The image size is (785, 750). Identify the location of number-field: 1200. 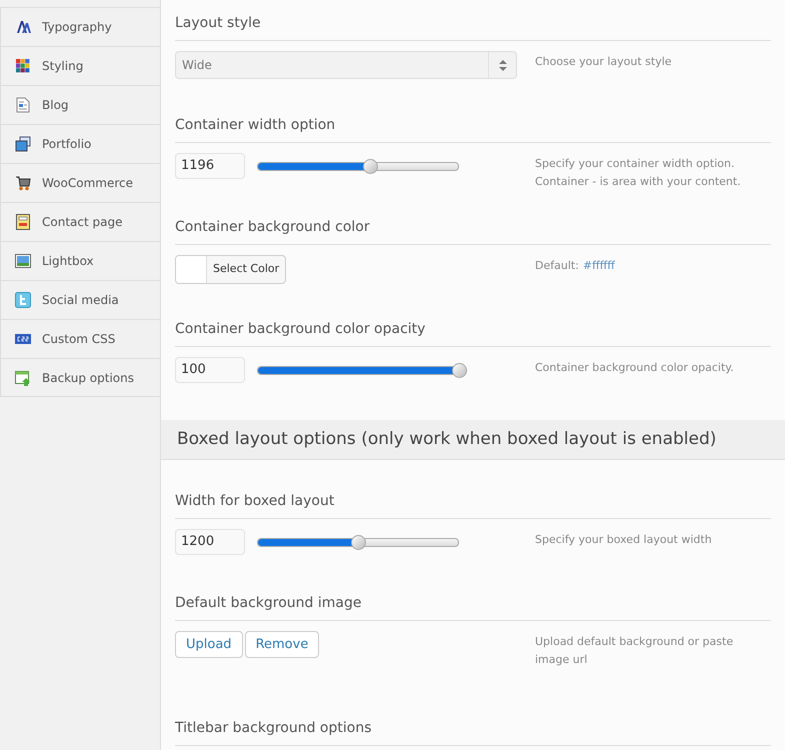
(210, 542).